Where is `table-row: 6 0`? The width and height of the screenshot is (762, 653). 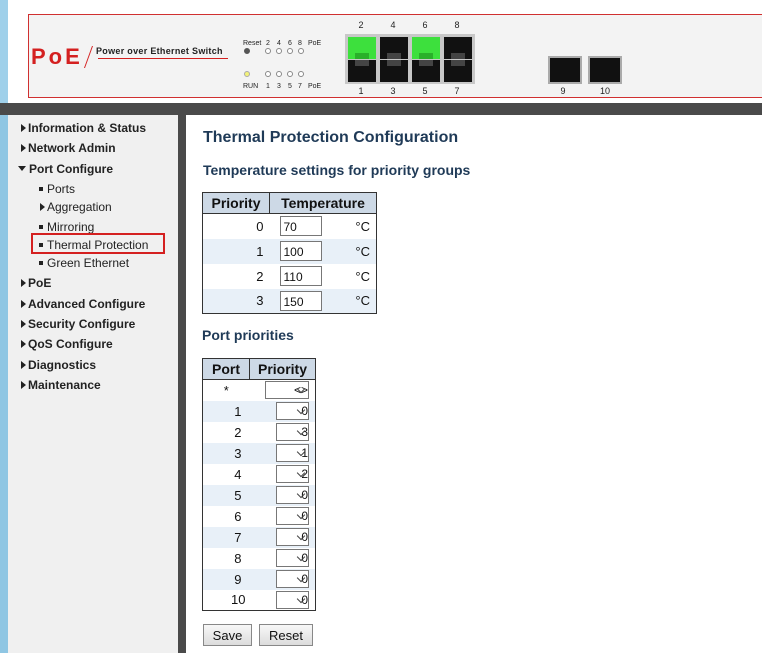
table-row: 6 0 is located at coordinates (259, 516).